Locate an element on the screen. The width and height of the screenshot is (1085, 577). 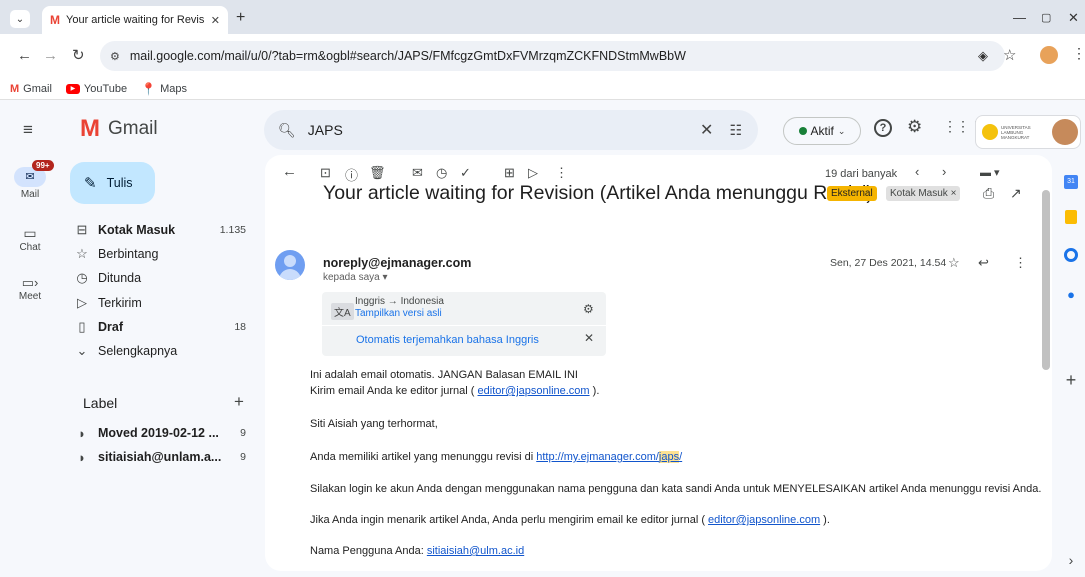
rail-label-meet: Meet is located at coordinates (30, 296).